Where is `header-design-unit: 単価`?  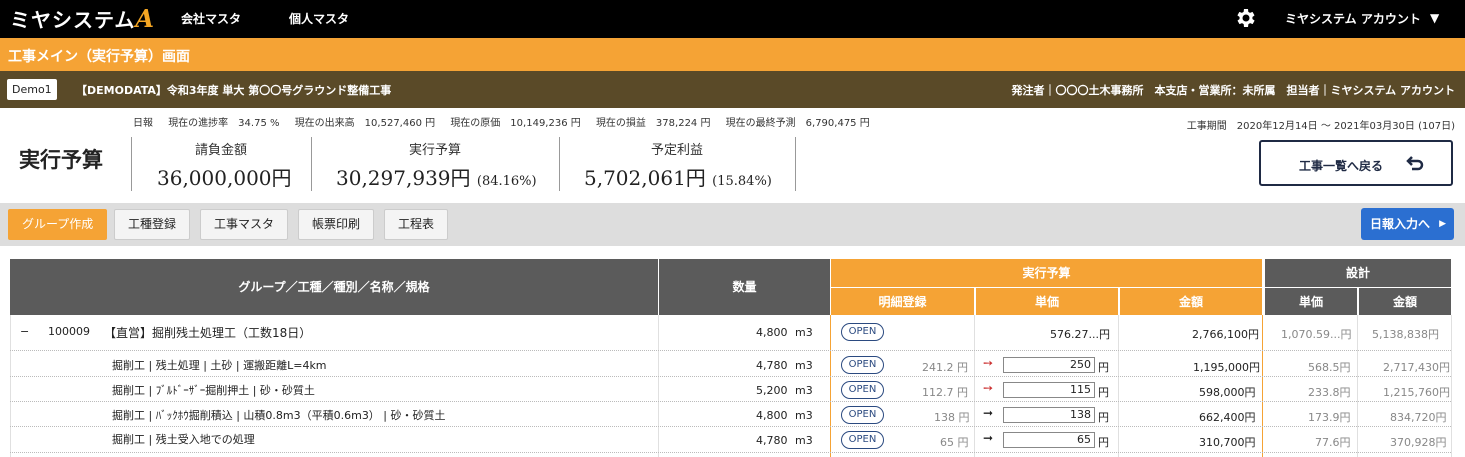 header-design-unit: 単価 is located at coordinates (1311, 301).